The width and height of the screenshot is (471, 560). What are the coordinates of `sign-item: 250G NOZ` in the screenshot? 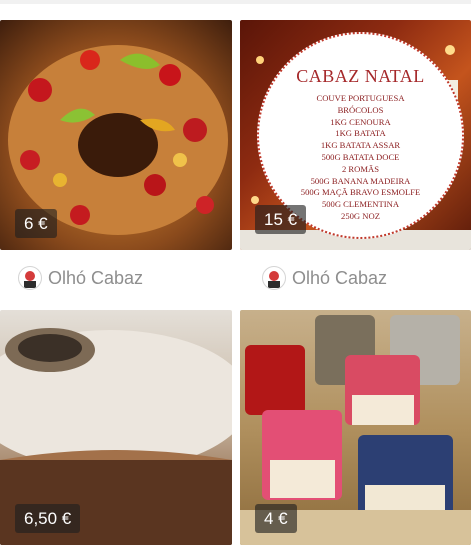 It's located at (360, 215).